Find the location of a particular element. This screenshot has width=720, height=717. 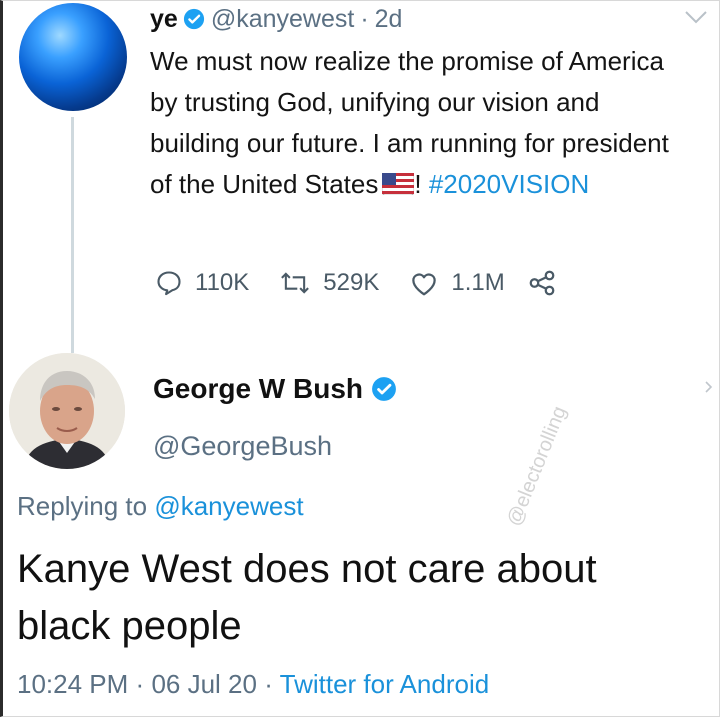

share-icon is located at coordinates (542, 283).